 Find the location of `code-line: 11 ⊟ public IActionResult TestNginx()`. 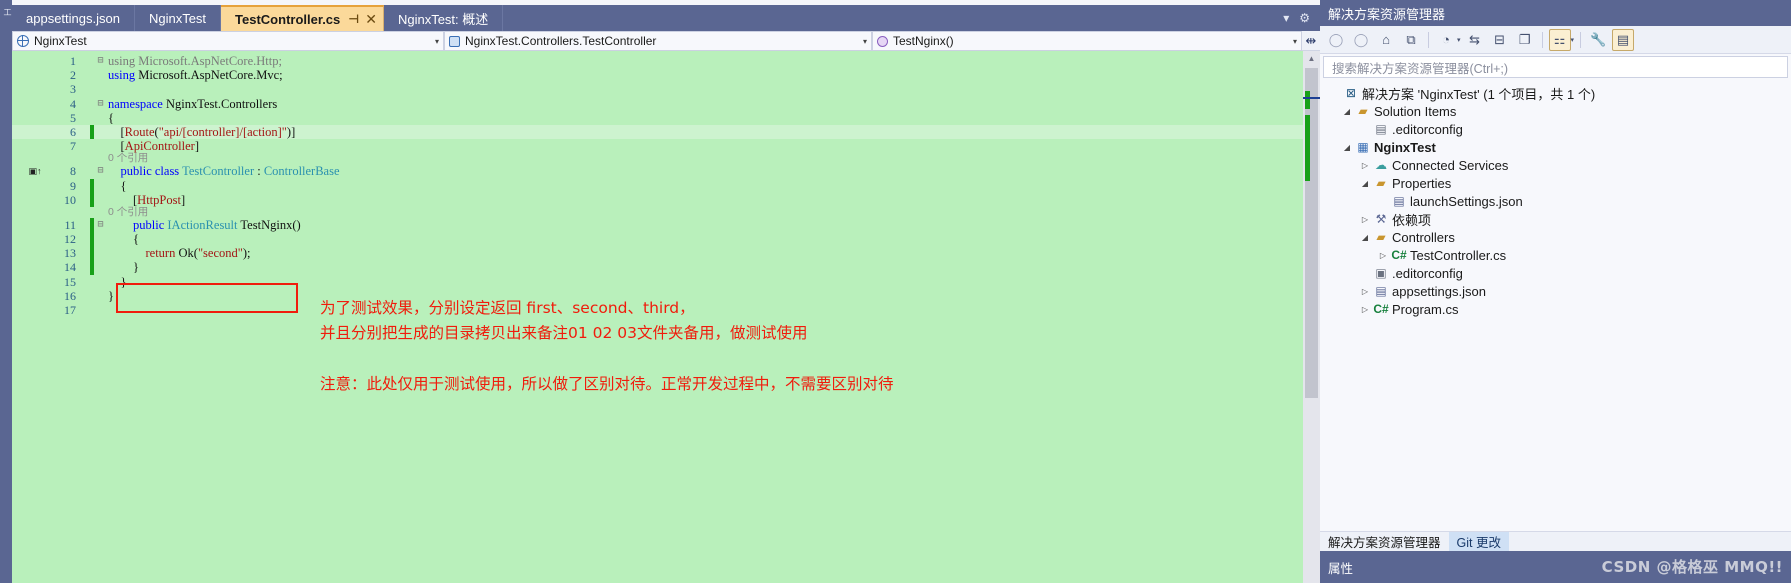

code-line: 11 ⊟ public IActionResult TestNginx() is located at coordinates (657, 225).